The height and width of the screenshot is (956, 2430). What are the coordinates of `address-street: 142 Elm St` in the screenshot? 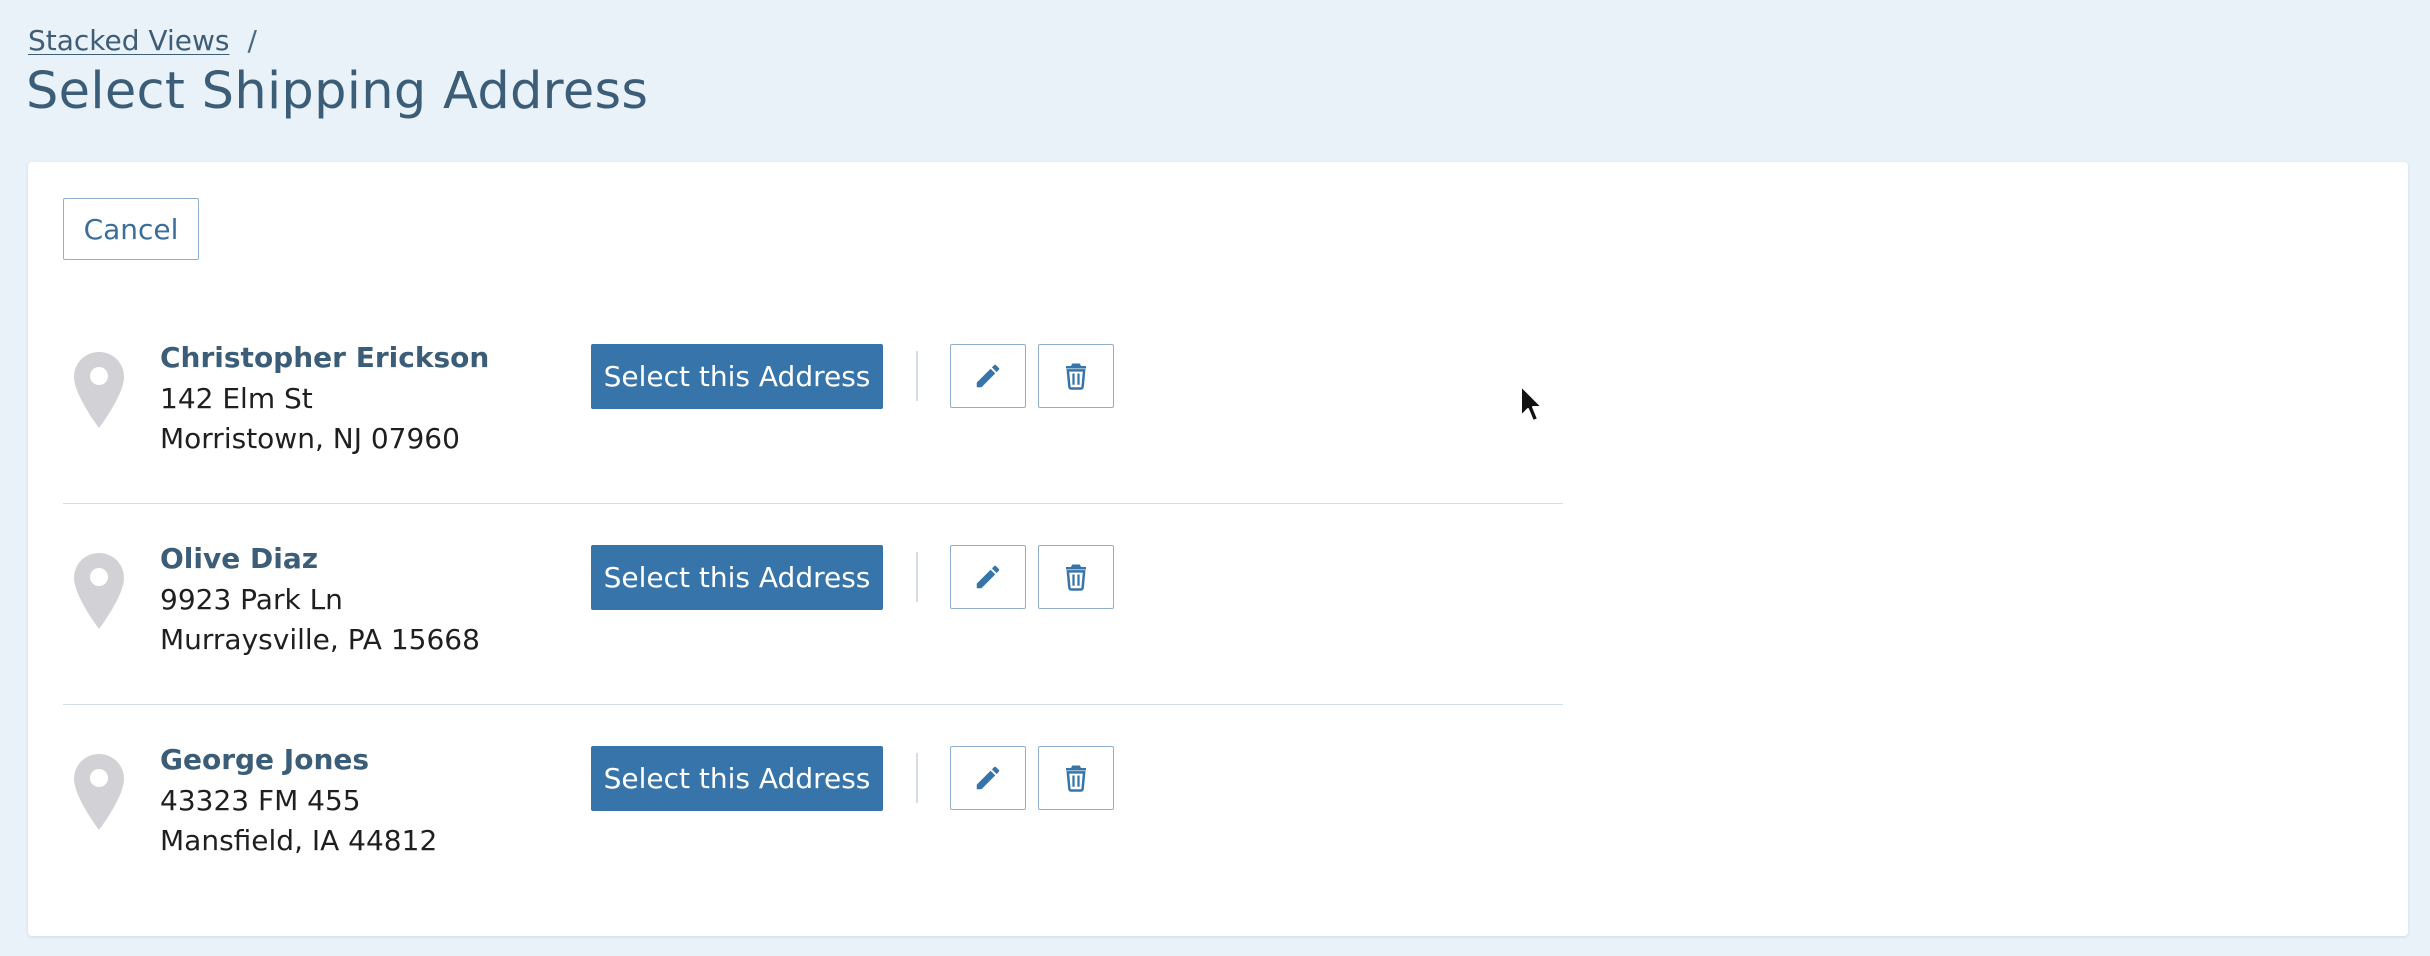 It's located at (236, 398).